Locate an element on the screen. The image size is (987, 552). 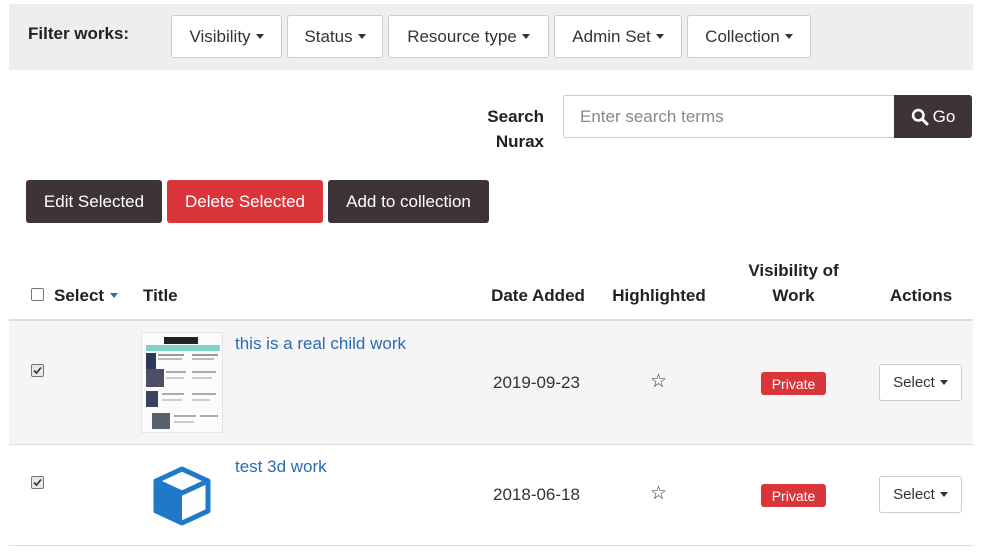
search-icon is located at coordinates (920, 116).